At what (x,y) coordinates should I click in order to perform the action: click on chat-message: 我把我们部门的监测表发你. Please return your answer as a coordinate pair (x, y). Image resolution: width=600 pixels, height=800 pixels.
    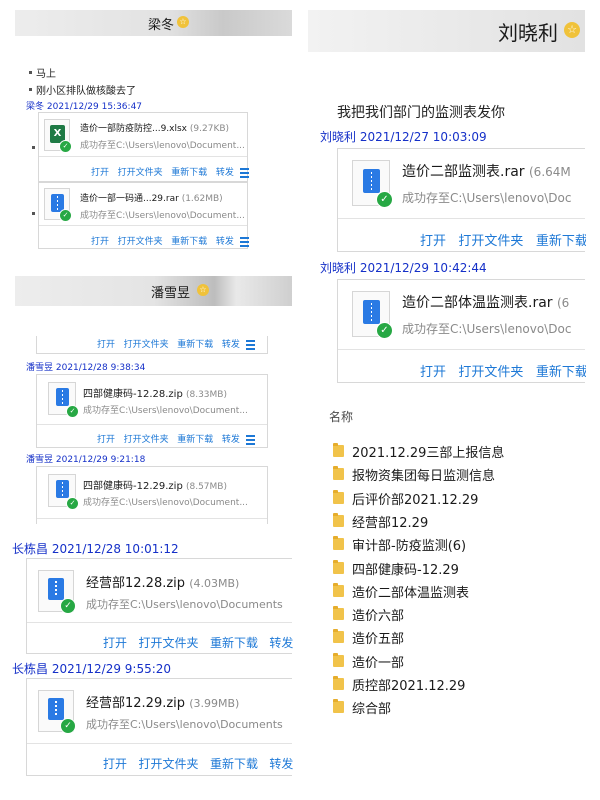
    Looking at the image, I should click on (421, 113).